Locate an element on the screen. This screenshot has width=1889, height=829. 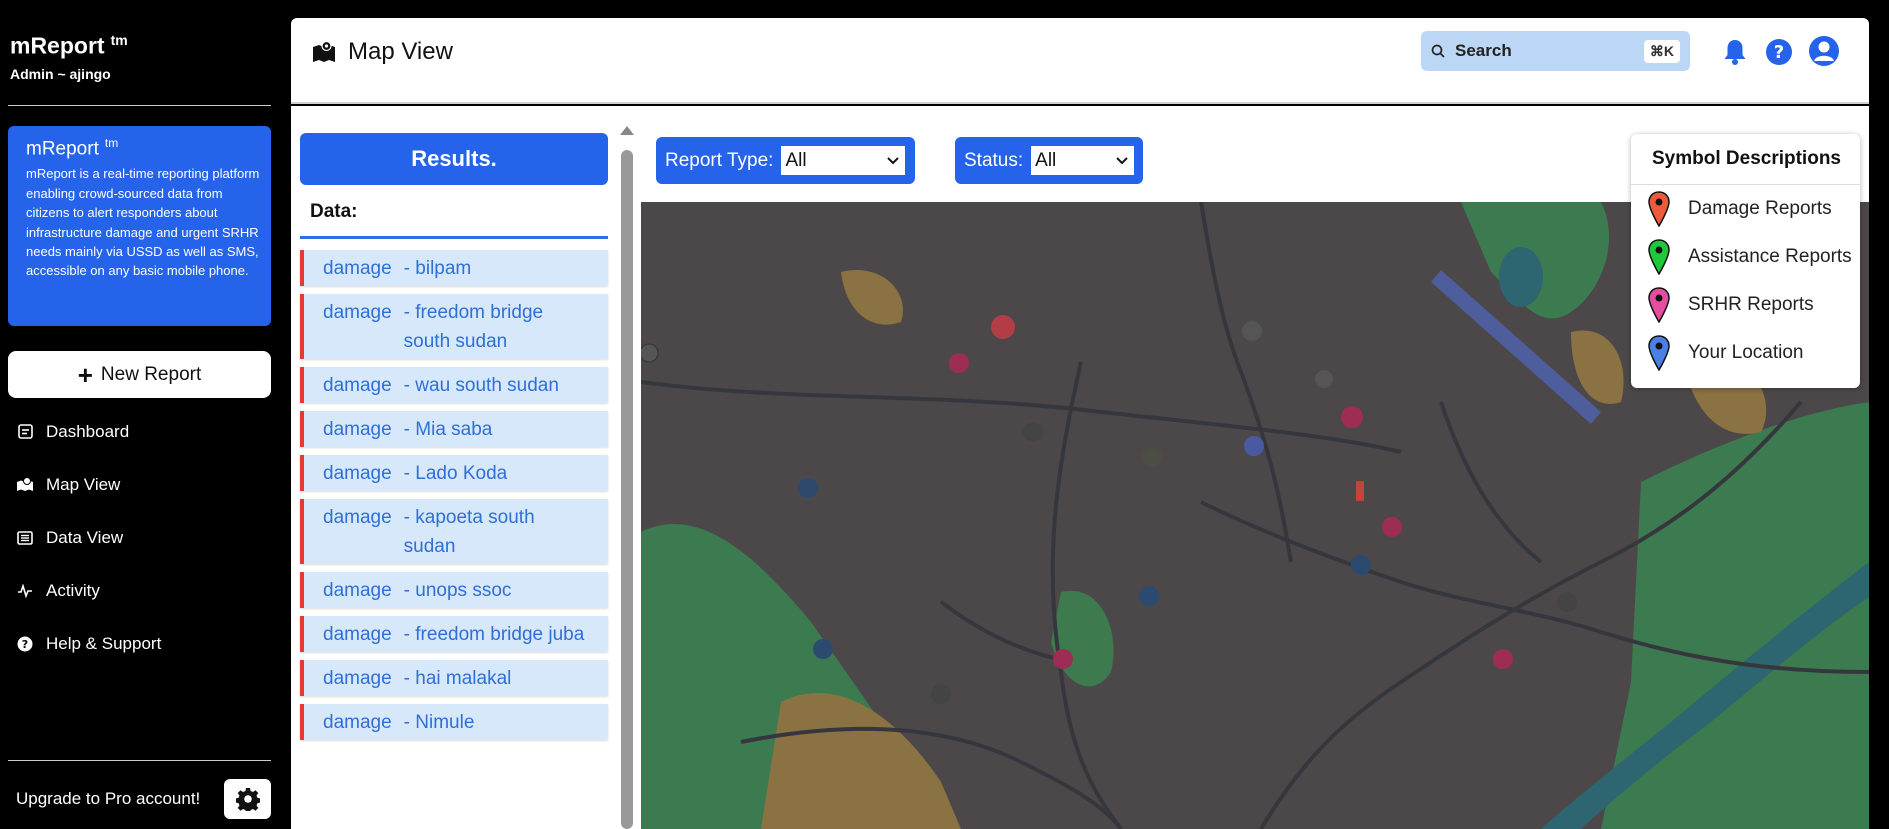
result-location: - bilpam is located at coordinates (437, 268).